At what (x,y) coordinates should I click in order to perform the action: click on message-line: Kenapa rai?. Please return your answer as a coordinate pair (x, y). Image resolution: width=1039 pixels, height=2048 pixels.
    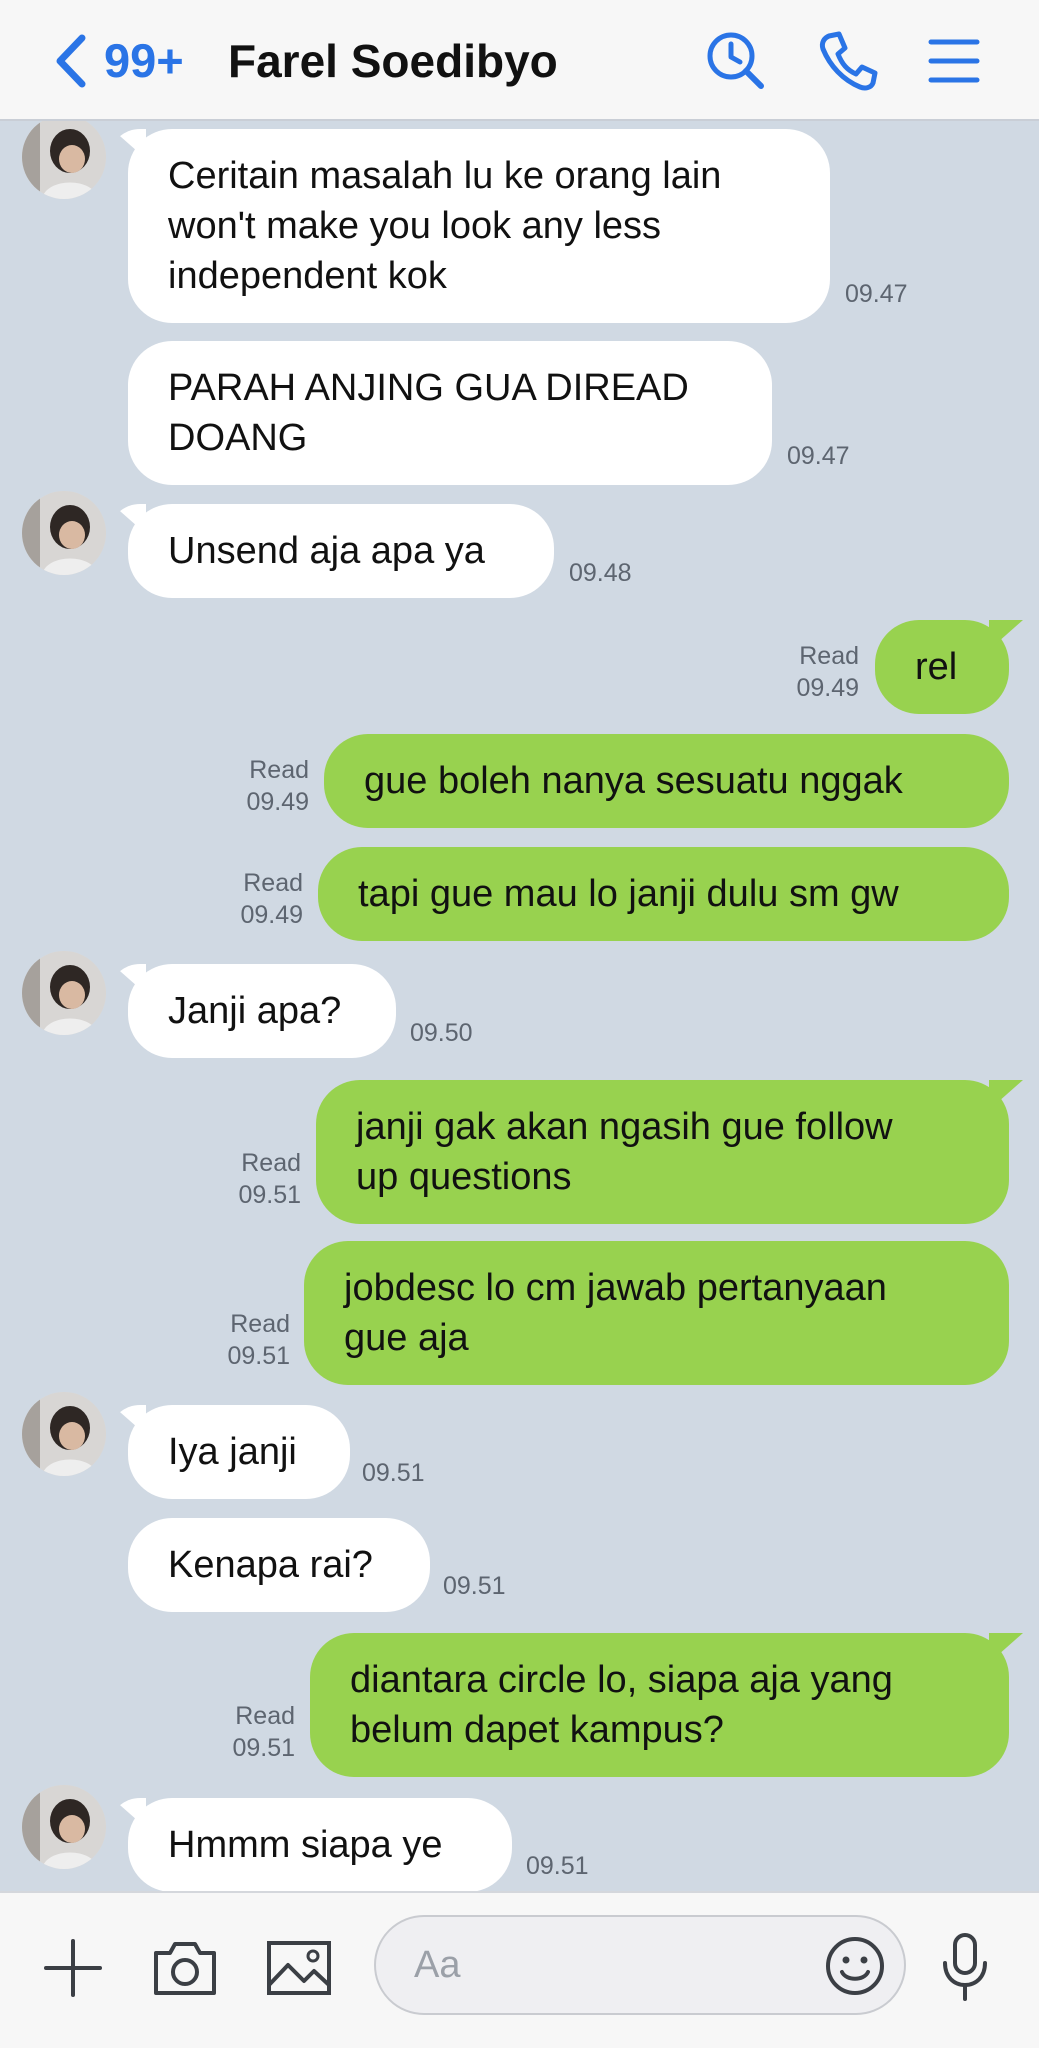
    Looking at the image, I should click on (270, 1565).